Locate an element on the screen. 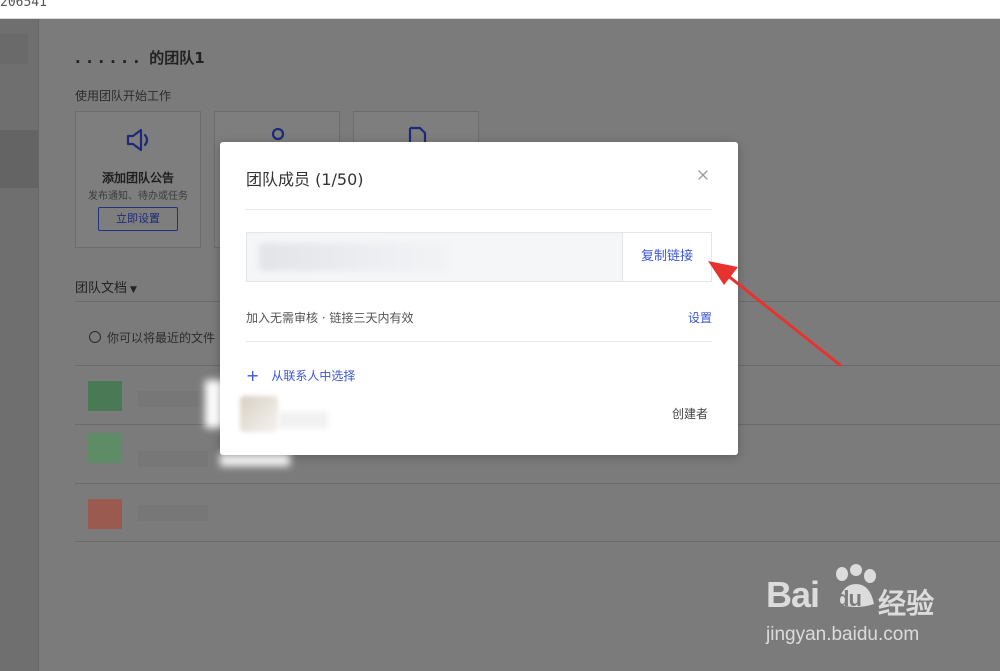 This screenshot has width=1000, height=671. red-arrow-annotation is located at coordinates (775, 314).